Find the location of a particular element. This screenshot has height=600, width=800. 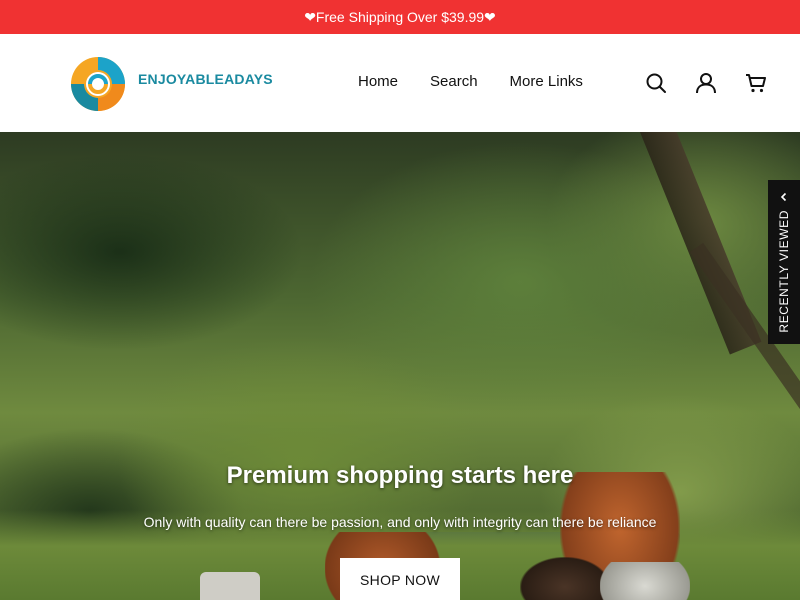

hero-image-boot is located at coordinates (230, 586).